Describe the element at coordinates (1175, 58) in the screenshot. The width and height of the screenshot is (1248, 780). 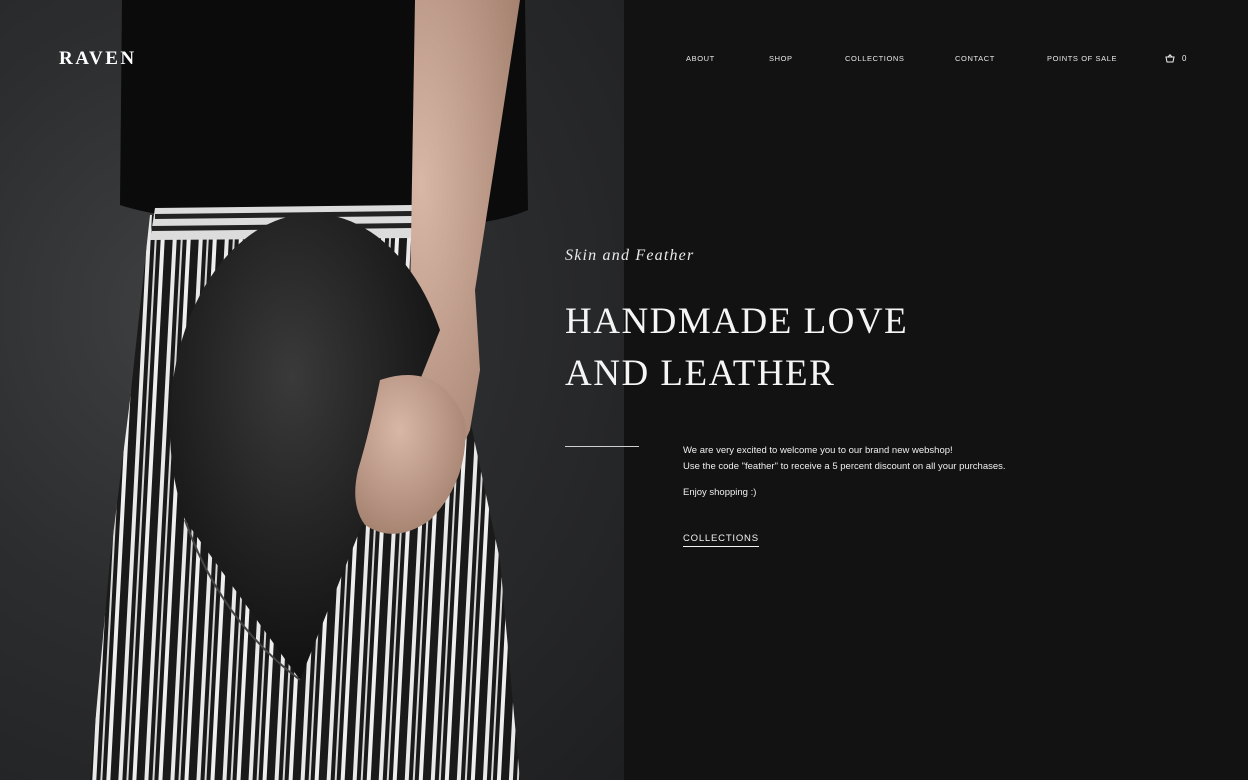
I see `cart-button: 0` at that location.